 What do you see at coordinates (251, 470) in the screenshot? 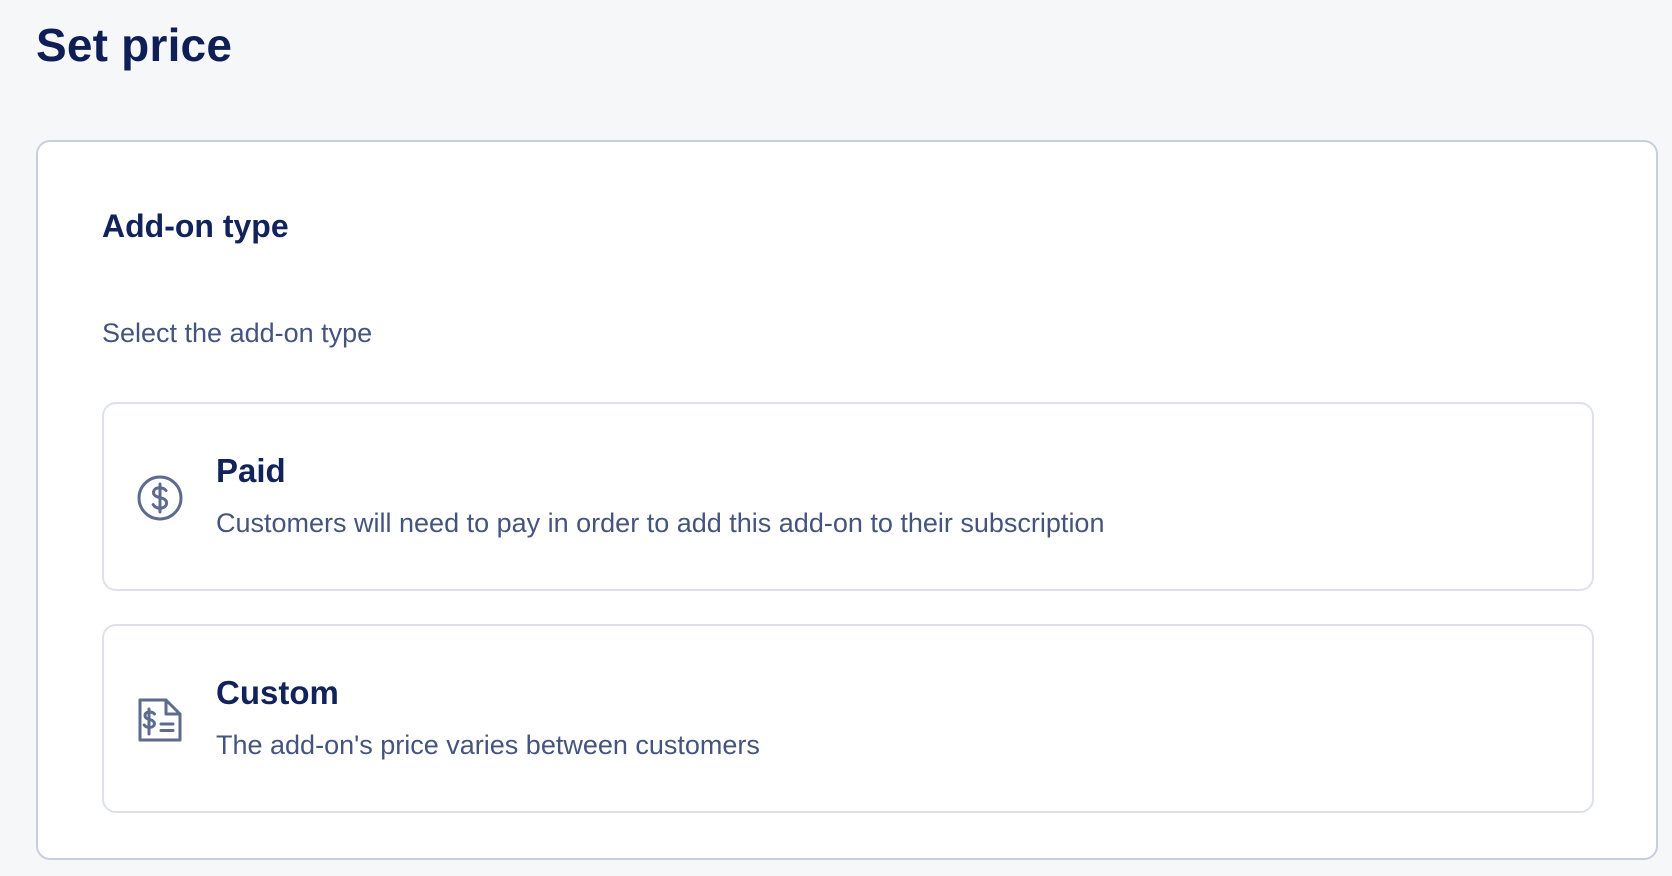
I see `option-title: Paid` at bounding box center [251, 470].